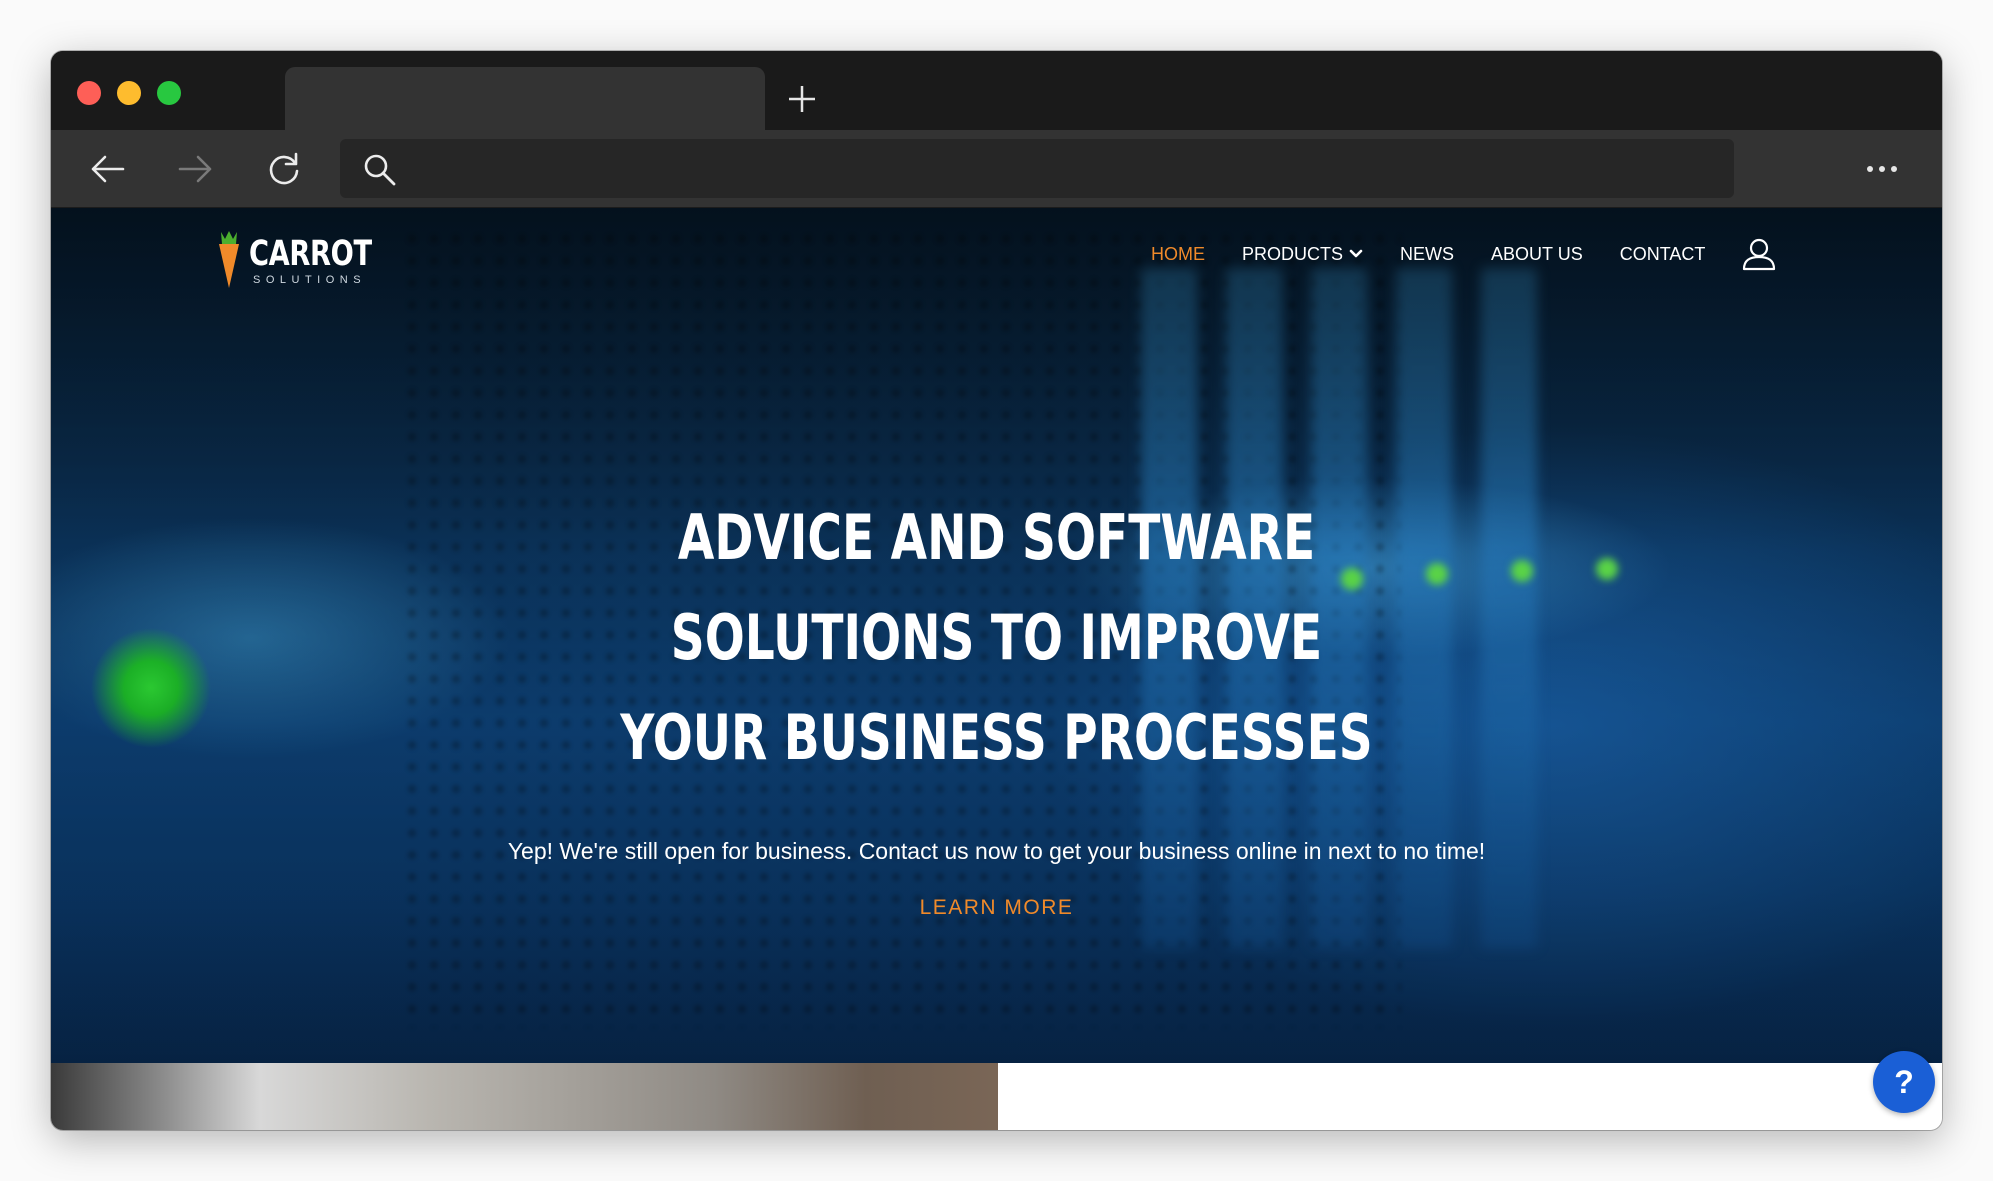  I want to click on help-button: ?, so click(1904, 1082).